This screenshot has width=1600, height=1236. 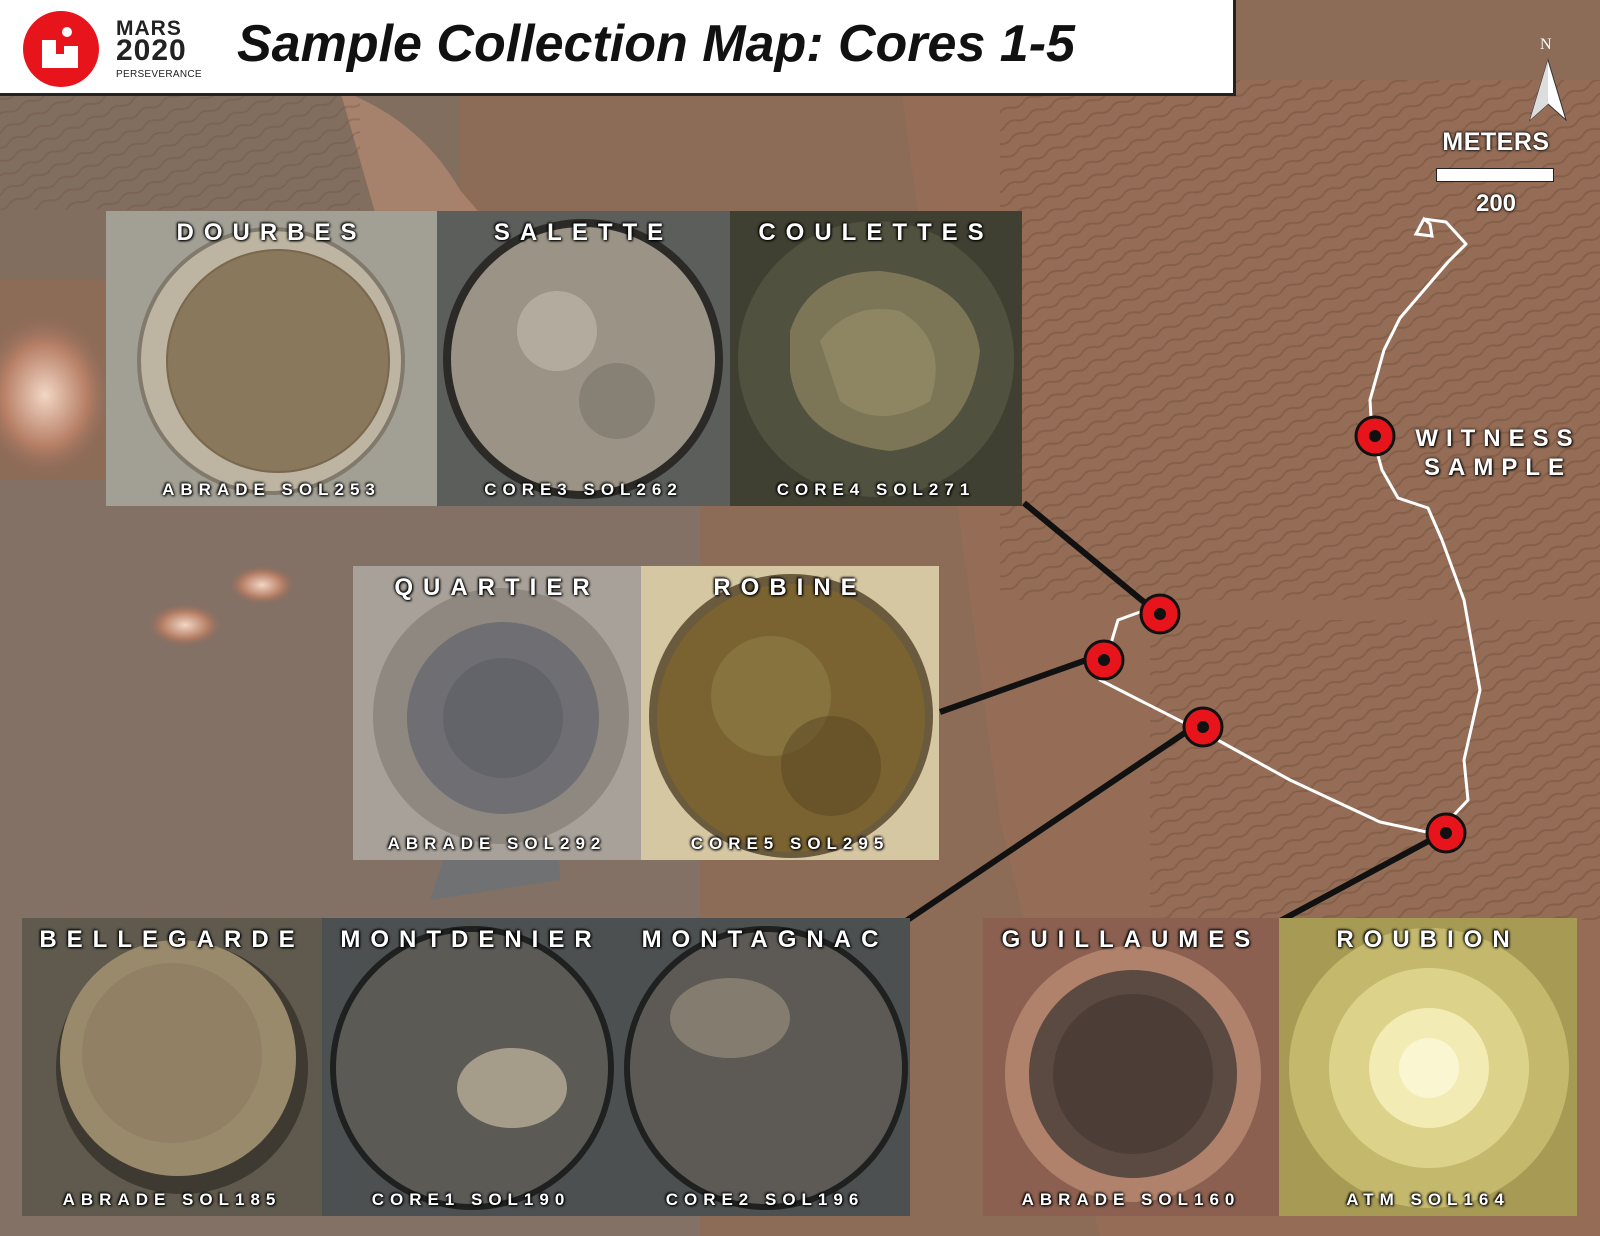 What do you see at coordinates (271, 489) in the screenshot?
I see `sample-caption: ABRADE SOL253` at bounding box center [271, 489].